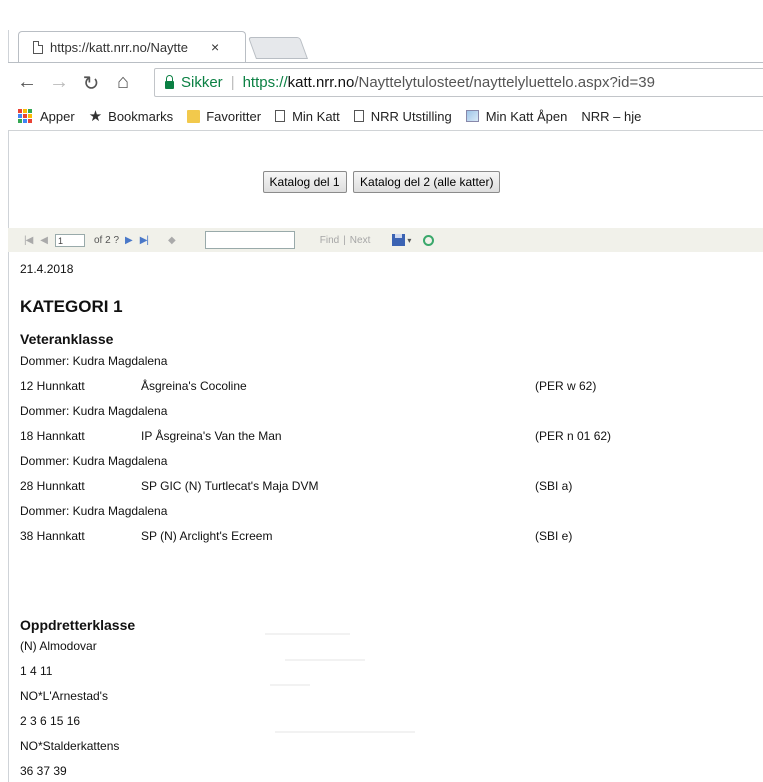 The height and width of the screenshot is (782, 763). I want to click on first-page-icon: |◀, so click(28, 240).